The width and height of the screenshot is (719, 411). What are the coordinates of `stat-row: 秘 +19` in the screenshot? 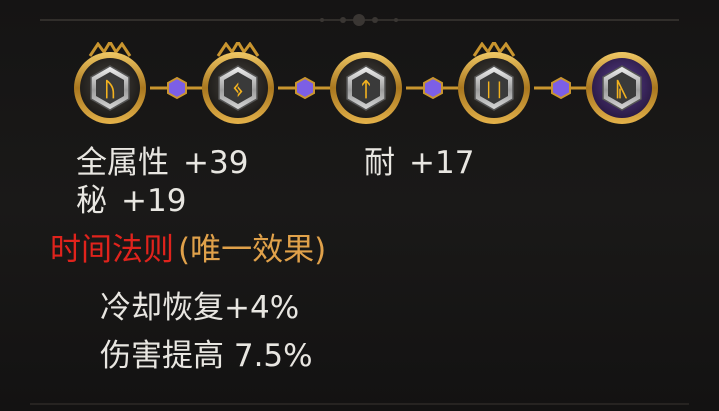 It's located at (162, 201).